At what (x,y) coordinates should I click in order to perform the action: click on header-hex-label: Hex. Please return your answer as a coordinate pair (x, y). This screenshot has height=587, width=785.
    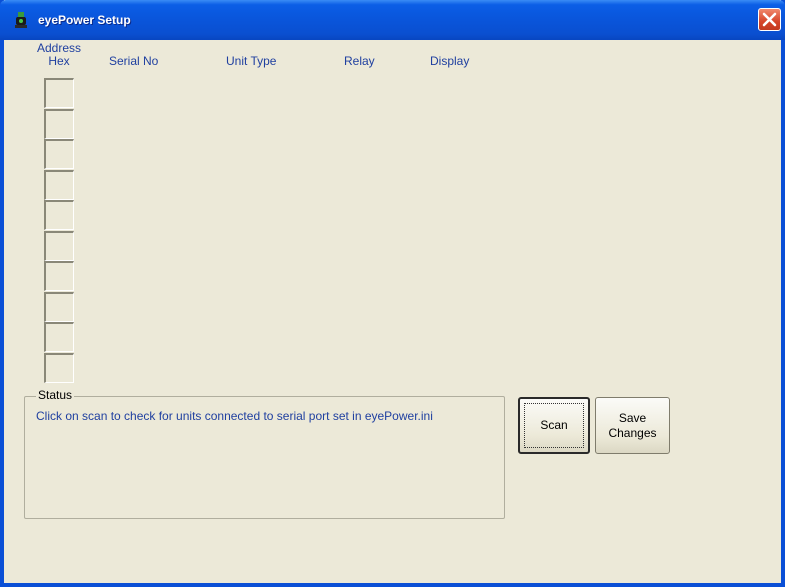
    Looking at the image, I should click on (59, 61).